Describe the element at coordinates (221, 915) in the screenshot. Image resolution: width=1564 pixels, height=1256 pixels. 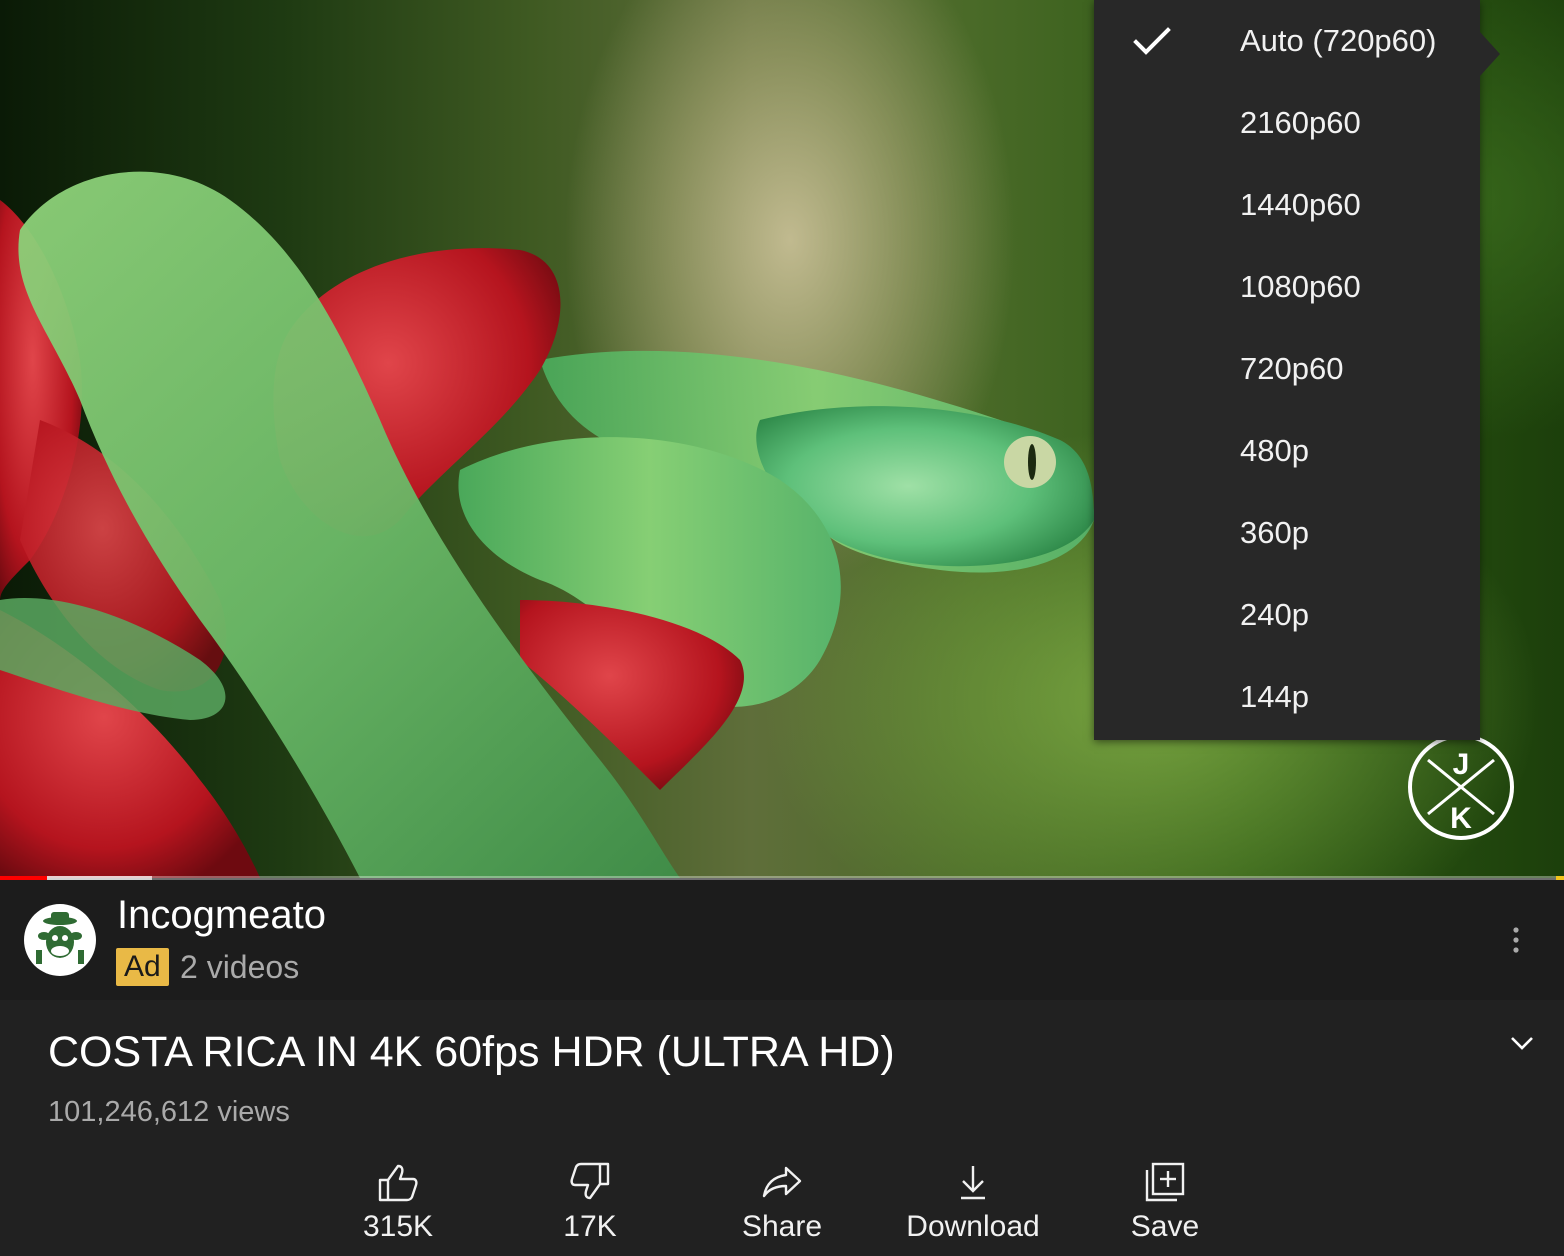
I see `ad-channel-name: Incogmeato` at that location.